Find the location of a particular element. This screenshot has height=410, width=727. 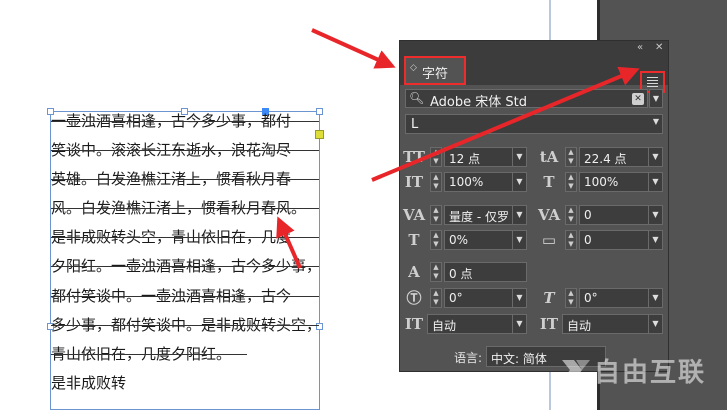

watermark-logo: 自由互联 is located at coordinates (640, 370).